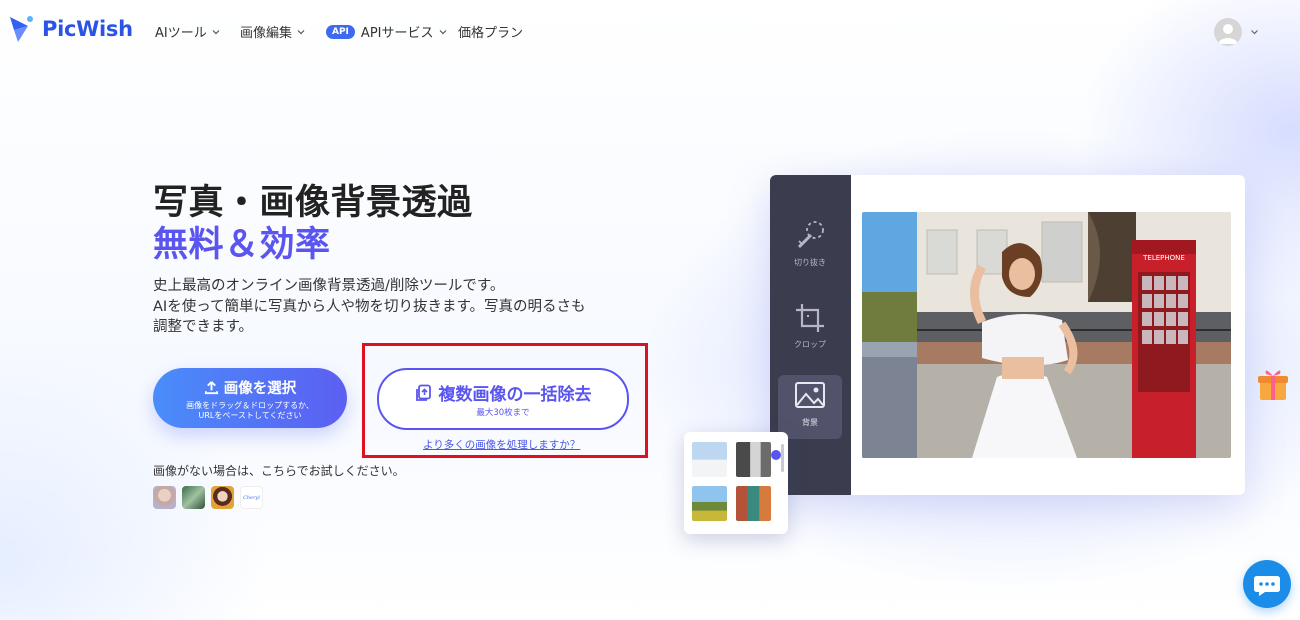  What do you see at coordinates (279, 471) in the screenshot?
I see `trial-text: 画像がない場合は、こちらでお試しください。` at bounding box center [279, 471].